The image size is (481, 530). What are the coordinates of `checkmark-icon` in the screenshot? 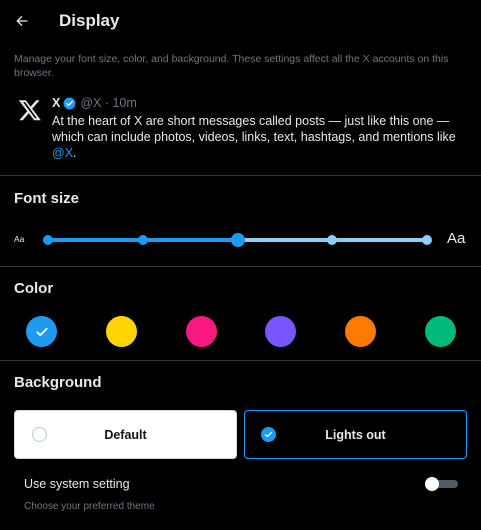 It's located at (41, 331).